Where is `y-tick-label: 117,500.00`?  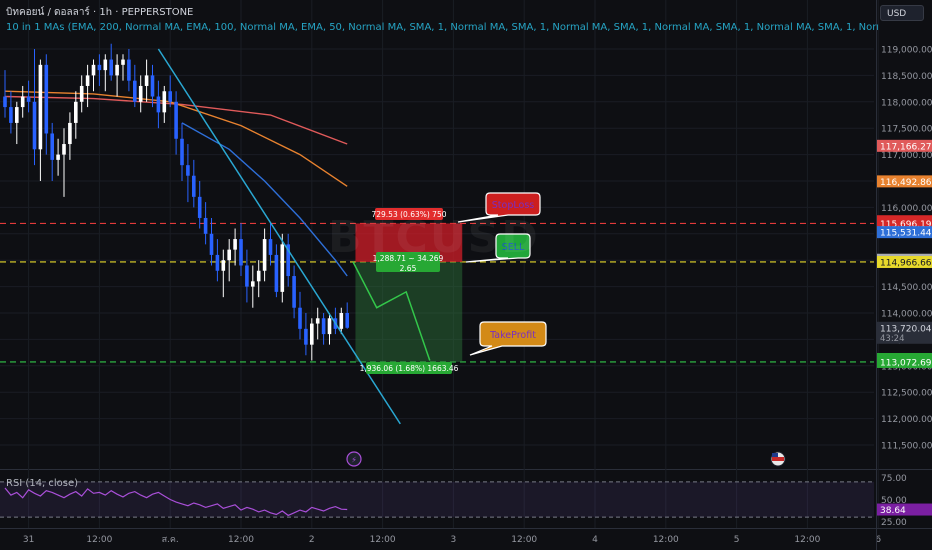
y-tick-label: 117,500.00 is located at coordinates (906, 130).